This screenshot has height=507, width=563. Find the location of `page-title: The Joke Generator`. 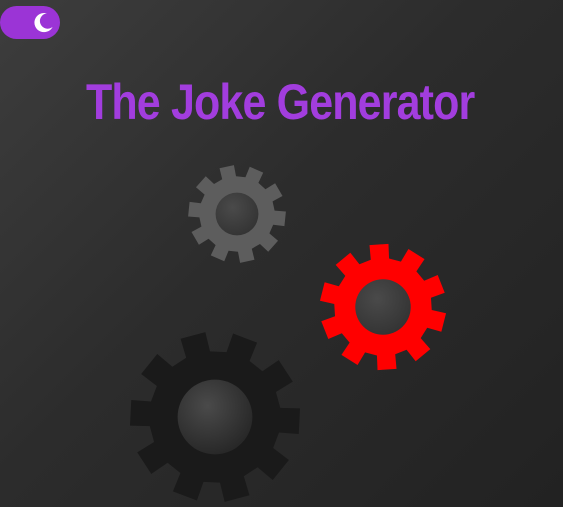

page-title: The Joke Generator is located at coordinates (280, 102).